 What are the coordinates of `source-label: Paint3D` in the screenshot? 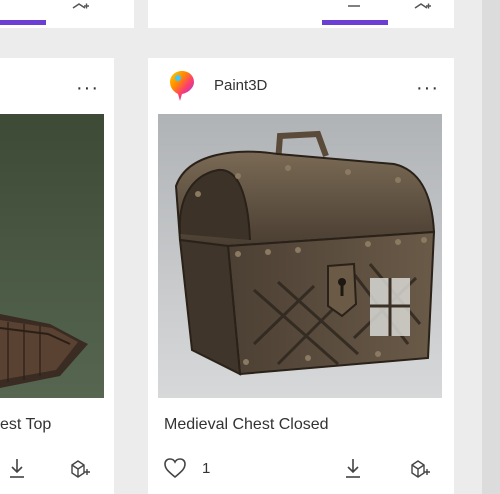 It's located at (241, 85).